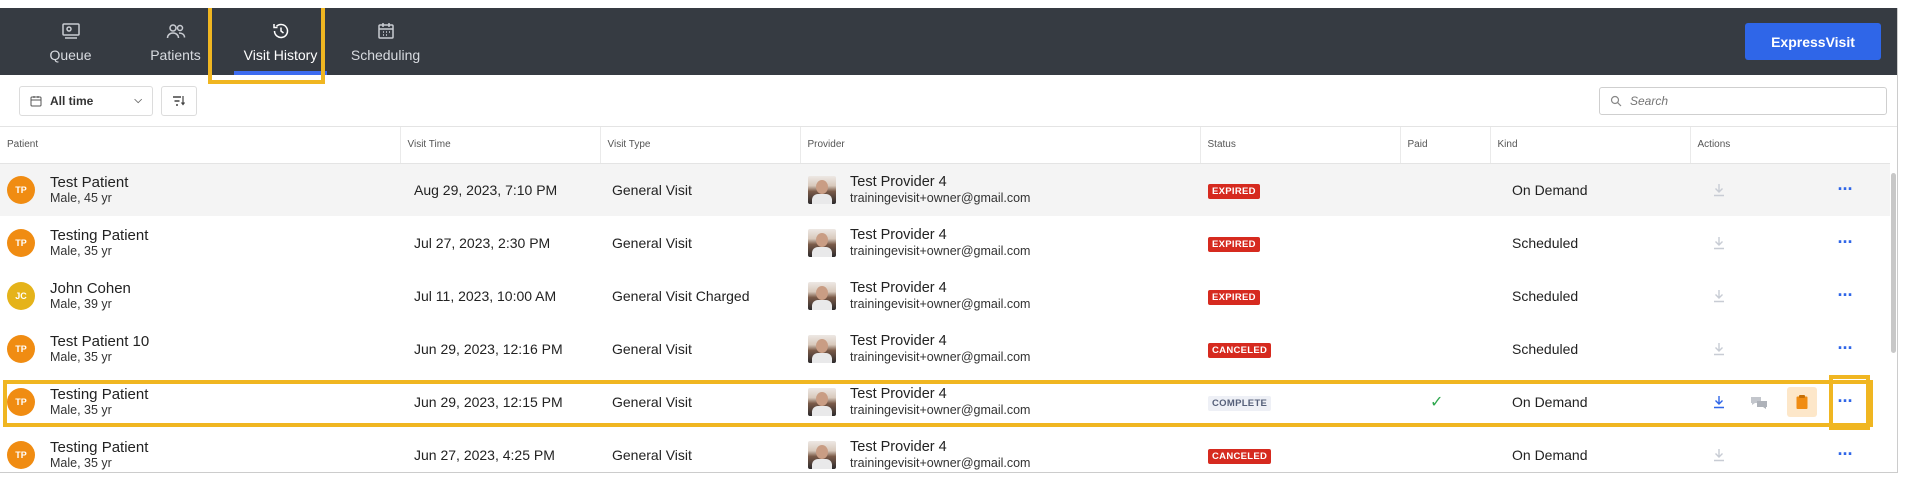  I want to click on patient-name: Test Patient 10, so click(99, 341).